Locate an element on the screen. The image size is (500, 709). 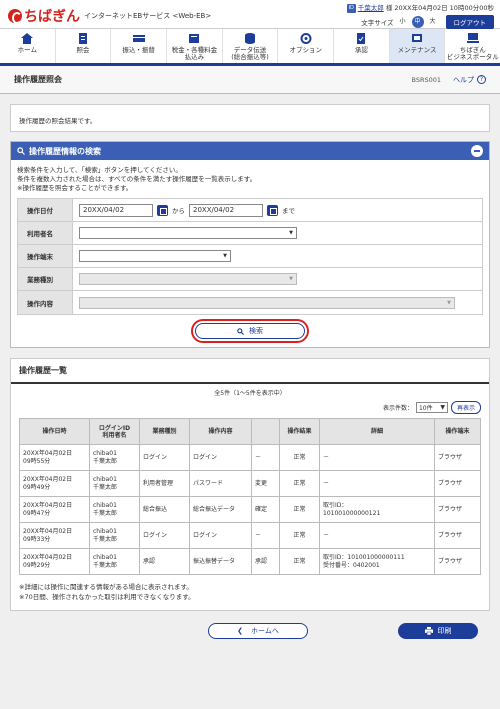
home-button-label: ホームへ is located at coordinates (265, 631).